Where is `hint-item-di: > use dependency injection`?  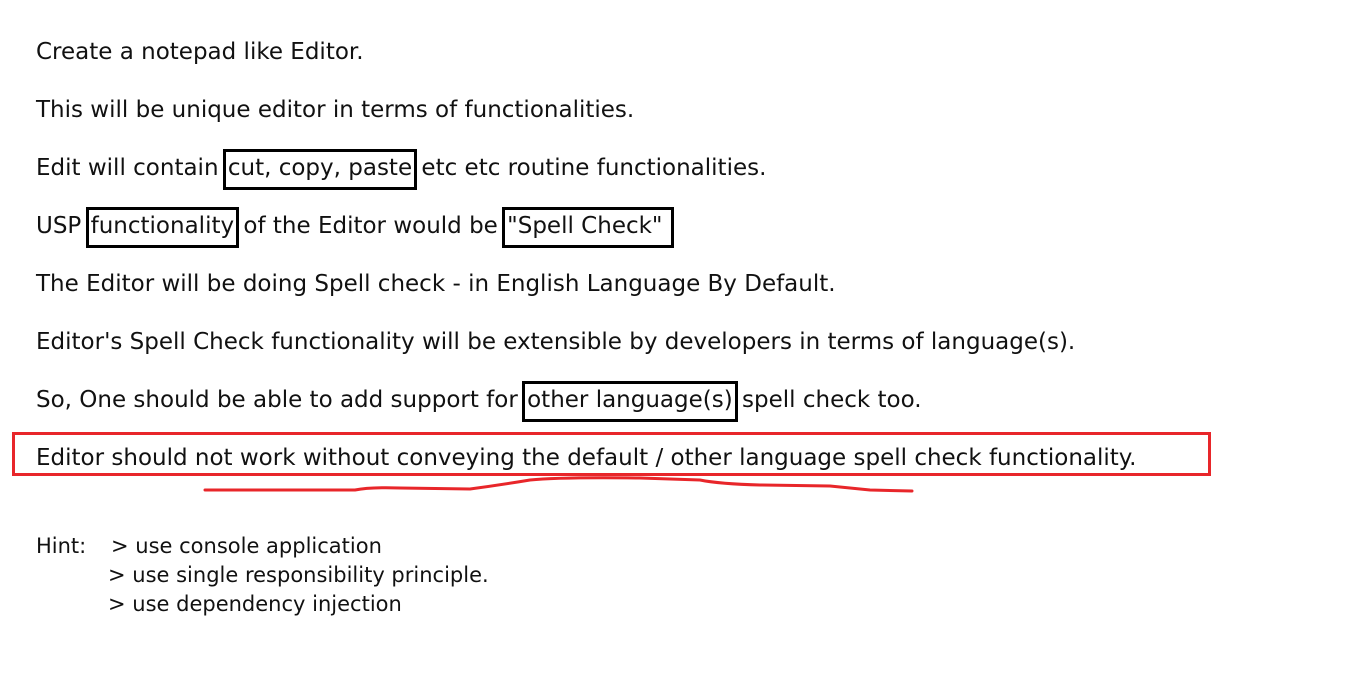
hint-item-di: > use dependency injection is located at coordinates (255, 604).